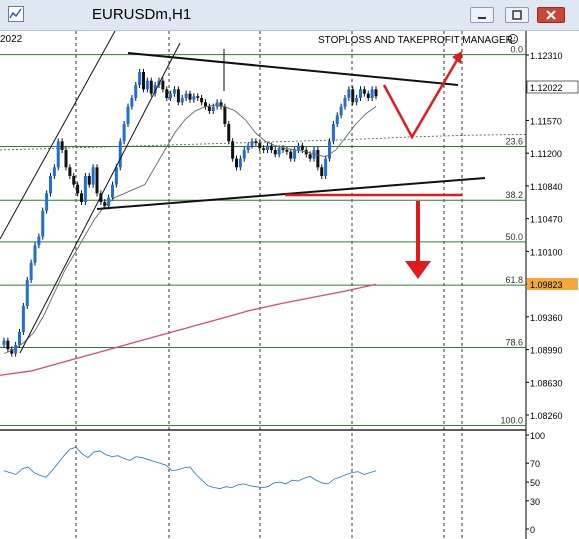 The width and height of the screenshot is (579, 539). What do you see at coordinates (551, 15) in the screenshot?
I see `close-button` at bounding box center [551, 15].